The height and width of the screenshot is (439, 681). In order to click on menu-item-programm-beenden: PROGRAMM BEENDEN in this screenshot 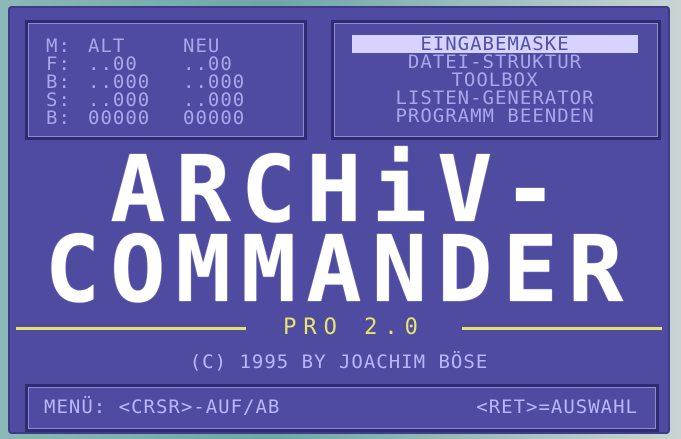, I will do `click(495, 116)`.